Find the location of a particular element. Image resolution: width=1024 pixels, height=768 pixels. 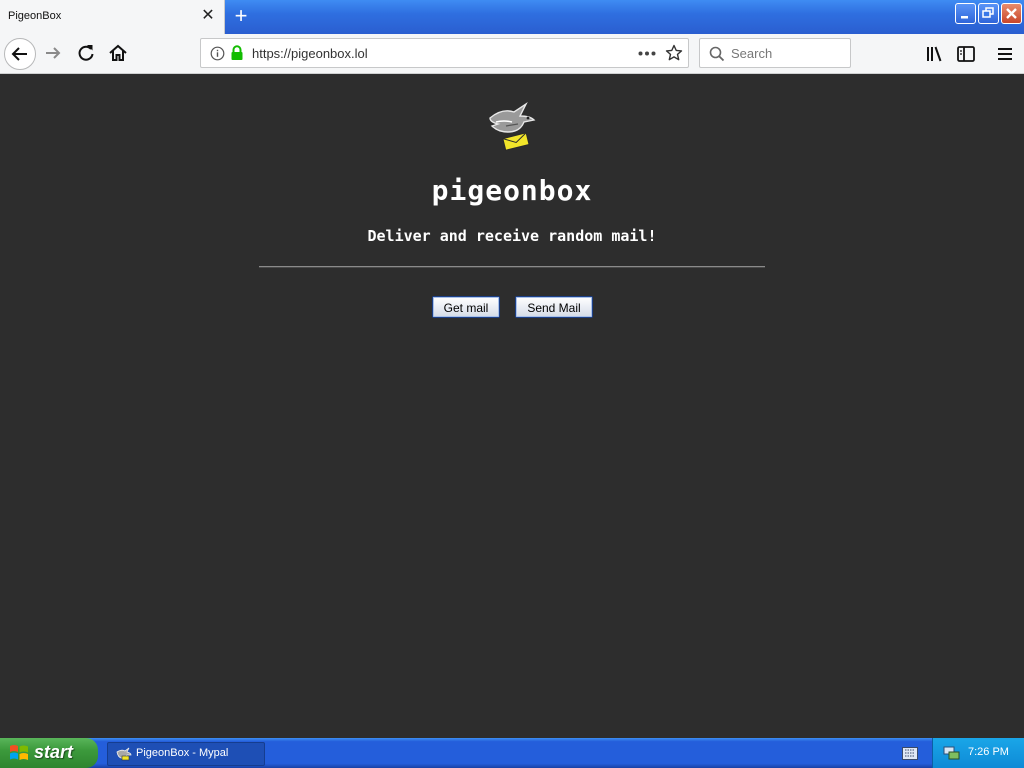

minimize-button is located at coordinates (965, 13).